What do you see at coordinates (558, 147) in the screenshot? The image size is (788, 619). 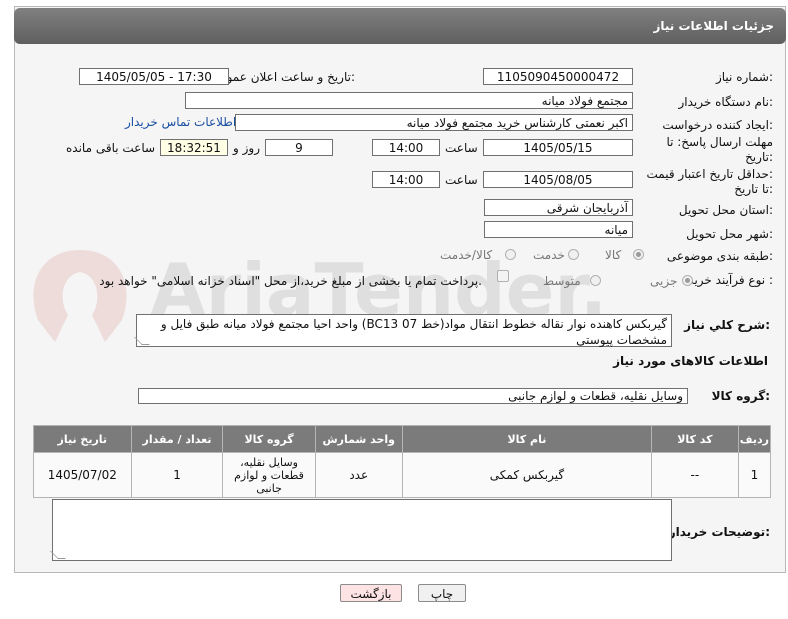 I see `reply-date-field: 1405/05/15` at bounding box center [558, 147].